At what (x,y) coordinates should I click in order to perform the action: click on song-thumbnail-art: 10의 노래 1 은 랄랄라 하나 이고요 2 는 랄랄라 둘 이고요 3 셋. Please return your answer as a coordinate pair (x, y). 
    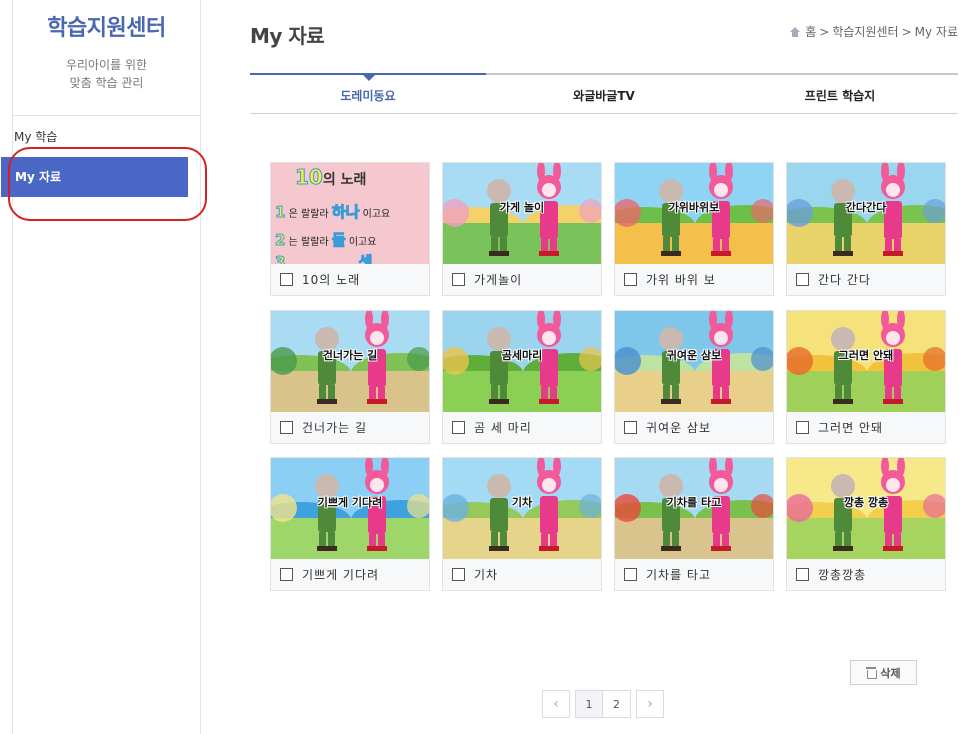
    Looking at the image, I should click on (350, 213).